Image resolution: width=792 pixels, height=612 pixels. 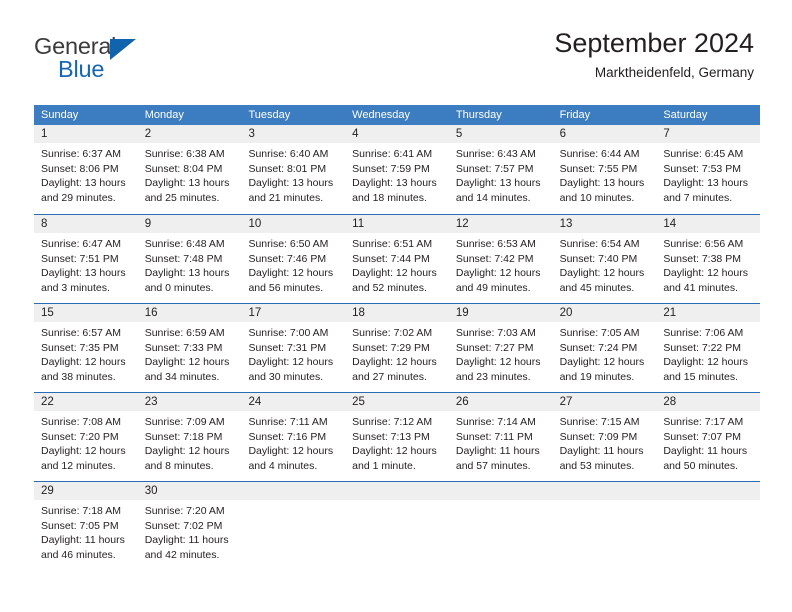 What do you see at coordinates (182, 376) in the screenshot?
I see `daylight-line-2: and 34 minutes.` at bounding box center [182, 376].